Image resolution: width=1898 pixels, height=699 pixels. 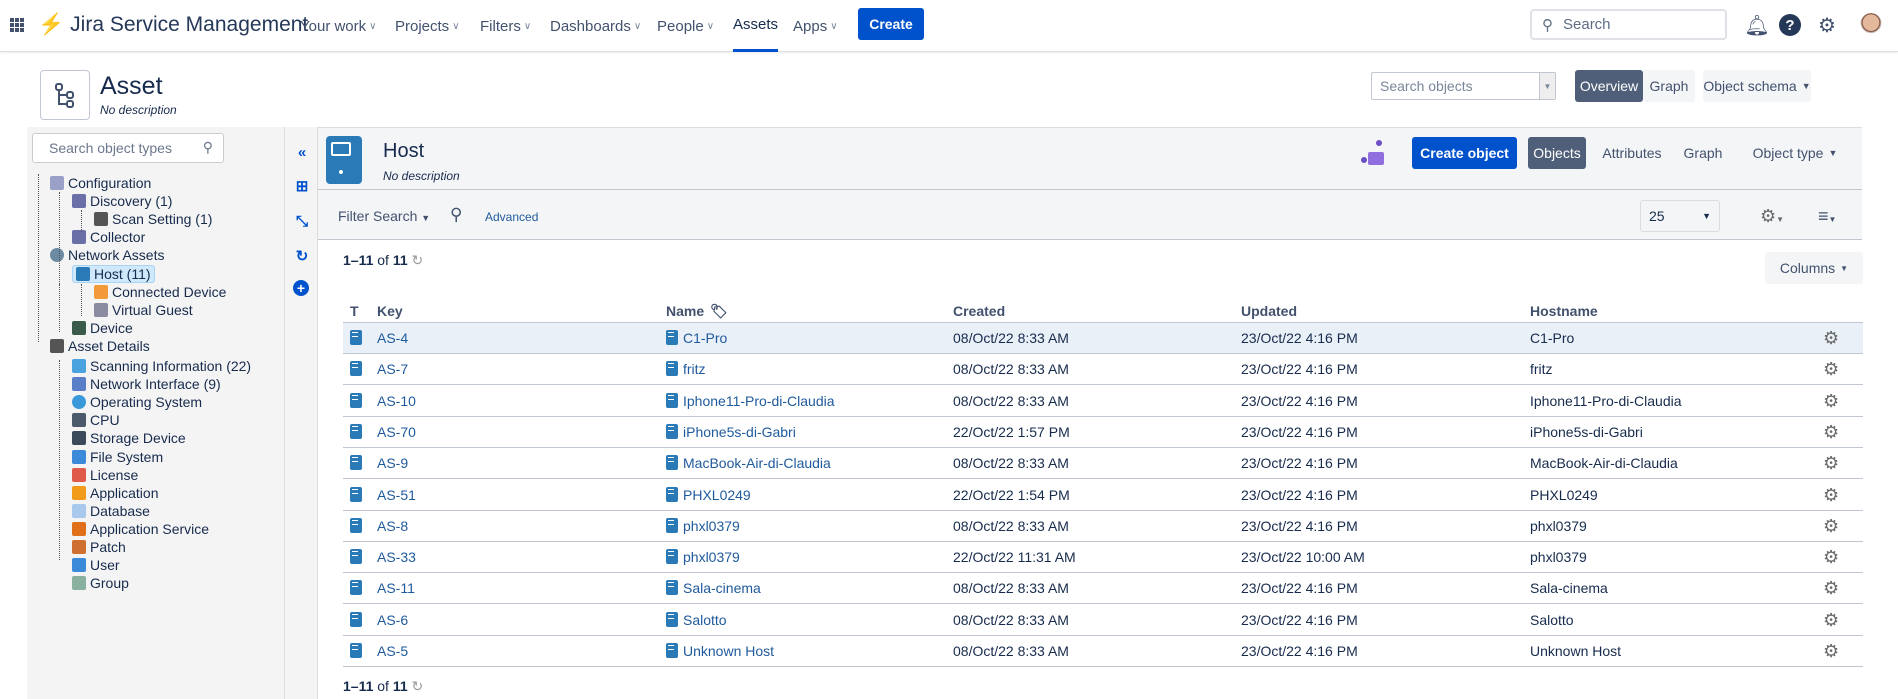 What do you see at coordinates (396, 557) in the screenshot?
I see `object-key-link: AS-33` at bounding box center [396, 557].